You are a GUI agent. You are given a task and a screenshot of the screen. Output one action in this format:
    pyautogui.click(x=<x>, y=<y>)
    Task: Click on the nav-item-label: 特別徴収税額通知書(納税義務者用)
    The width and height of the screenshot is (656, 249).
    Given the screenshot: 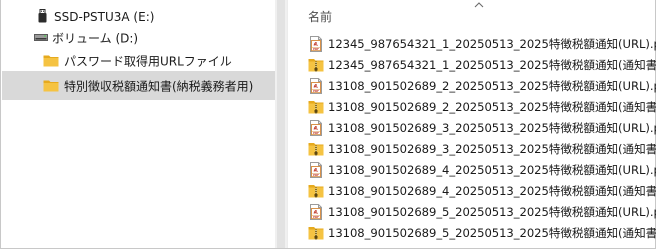 What is the action you would take?
    pyautogui.click(x=159, y=86)
    